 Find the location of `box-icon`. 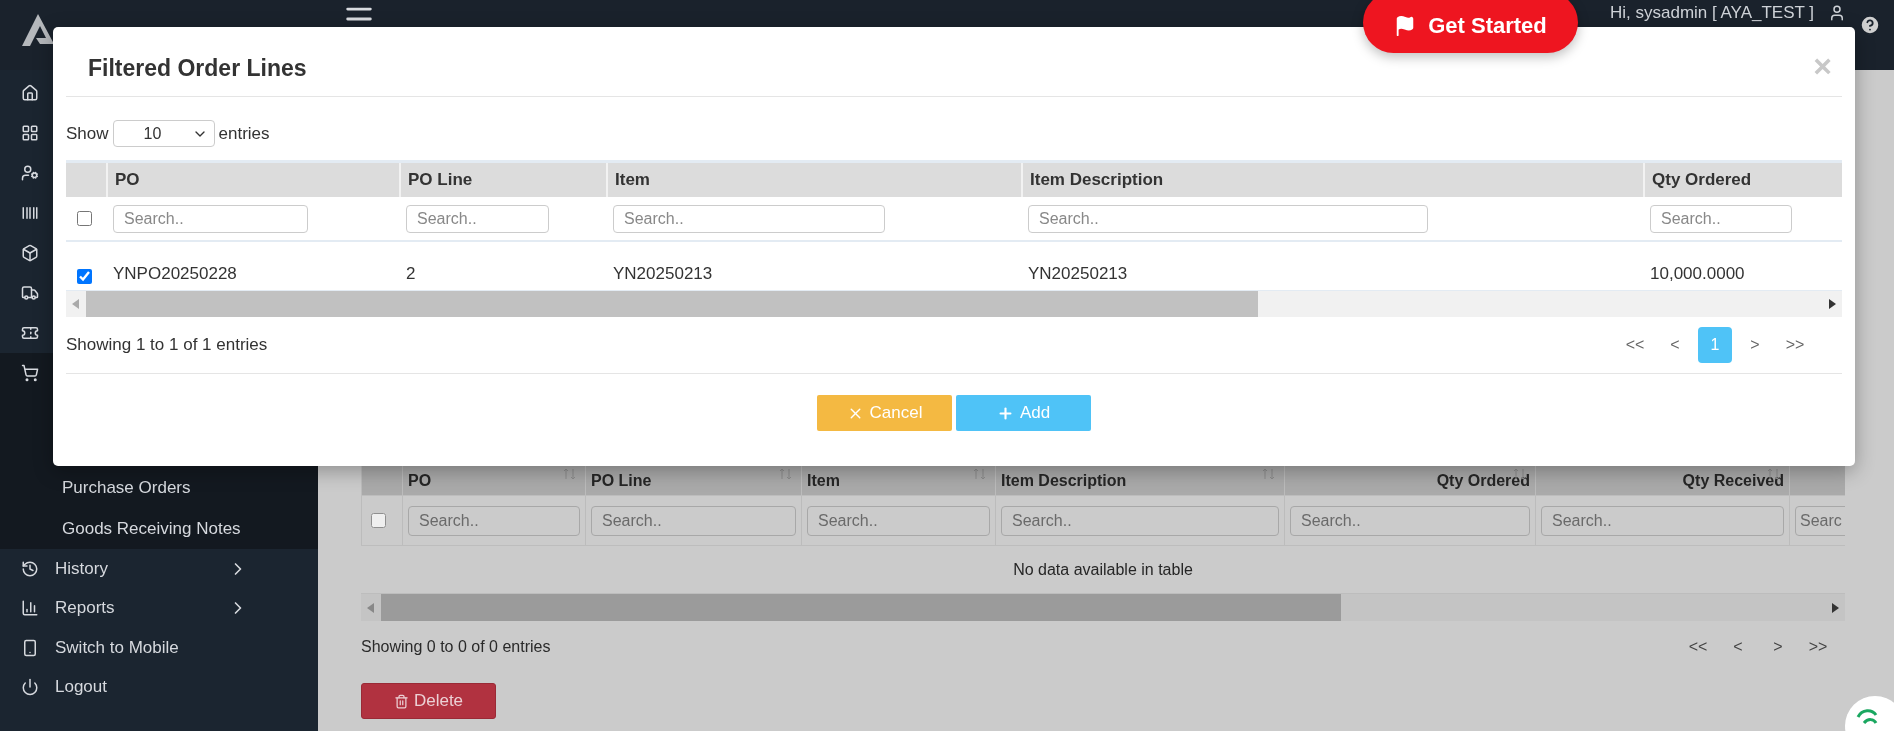

box-icon is located at coordinates (30, 253).